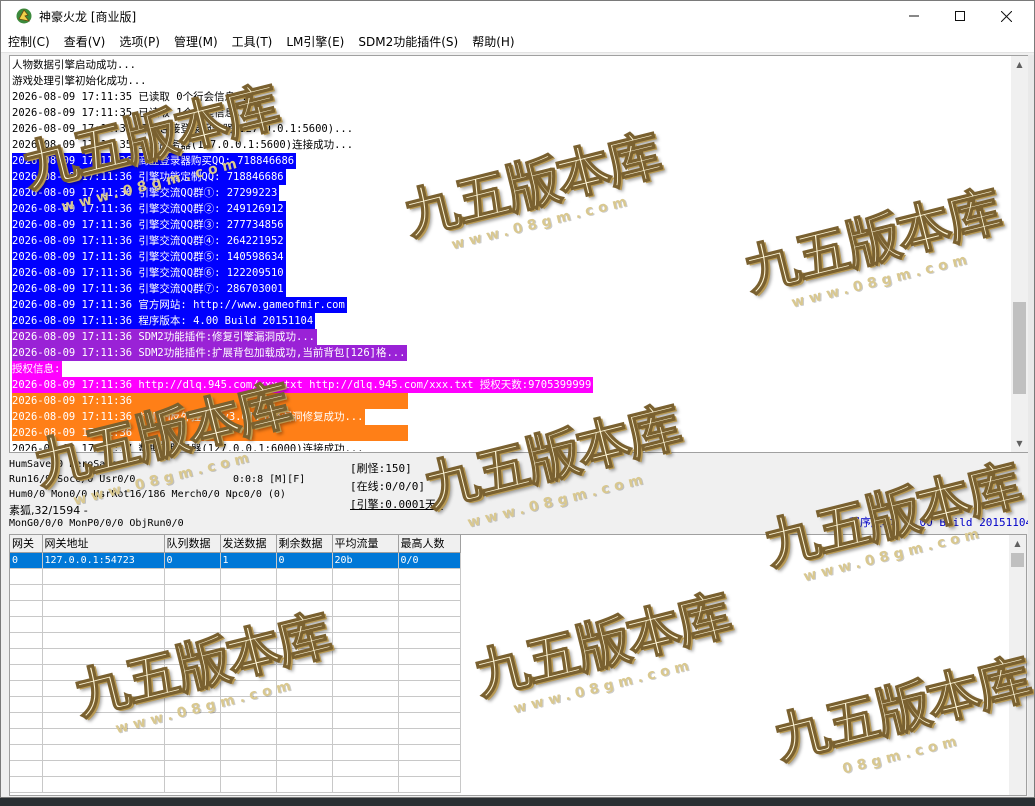 The image size is (1035, 806). Describe the element at coordinates (396, 504) in the screenshot. I see `engine-days-link: [引擎:0.0001天]` at that location.